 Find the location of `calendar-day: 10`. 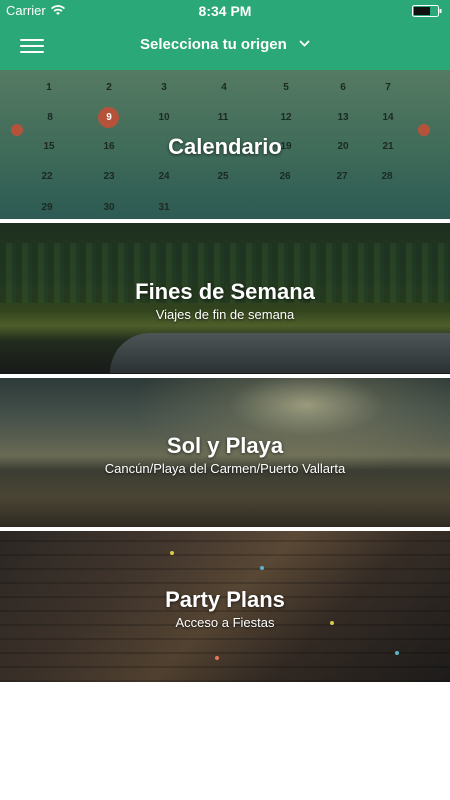

calendar-day: 10 is located at coordinates (164, 117).